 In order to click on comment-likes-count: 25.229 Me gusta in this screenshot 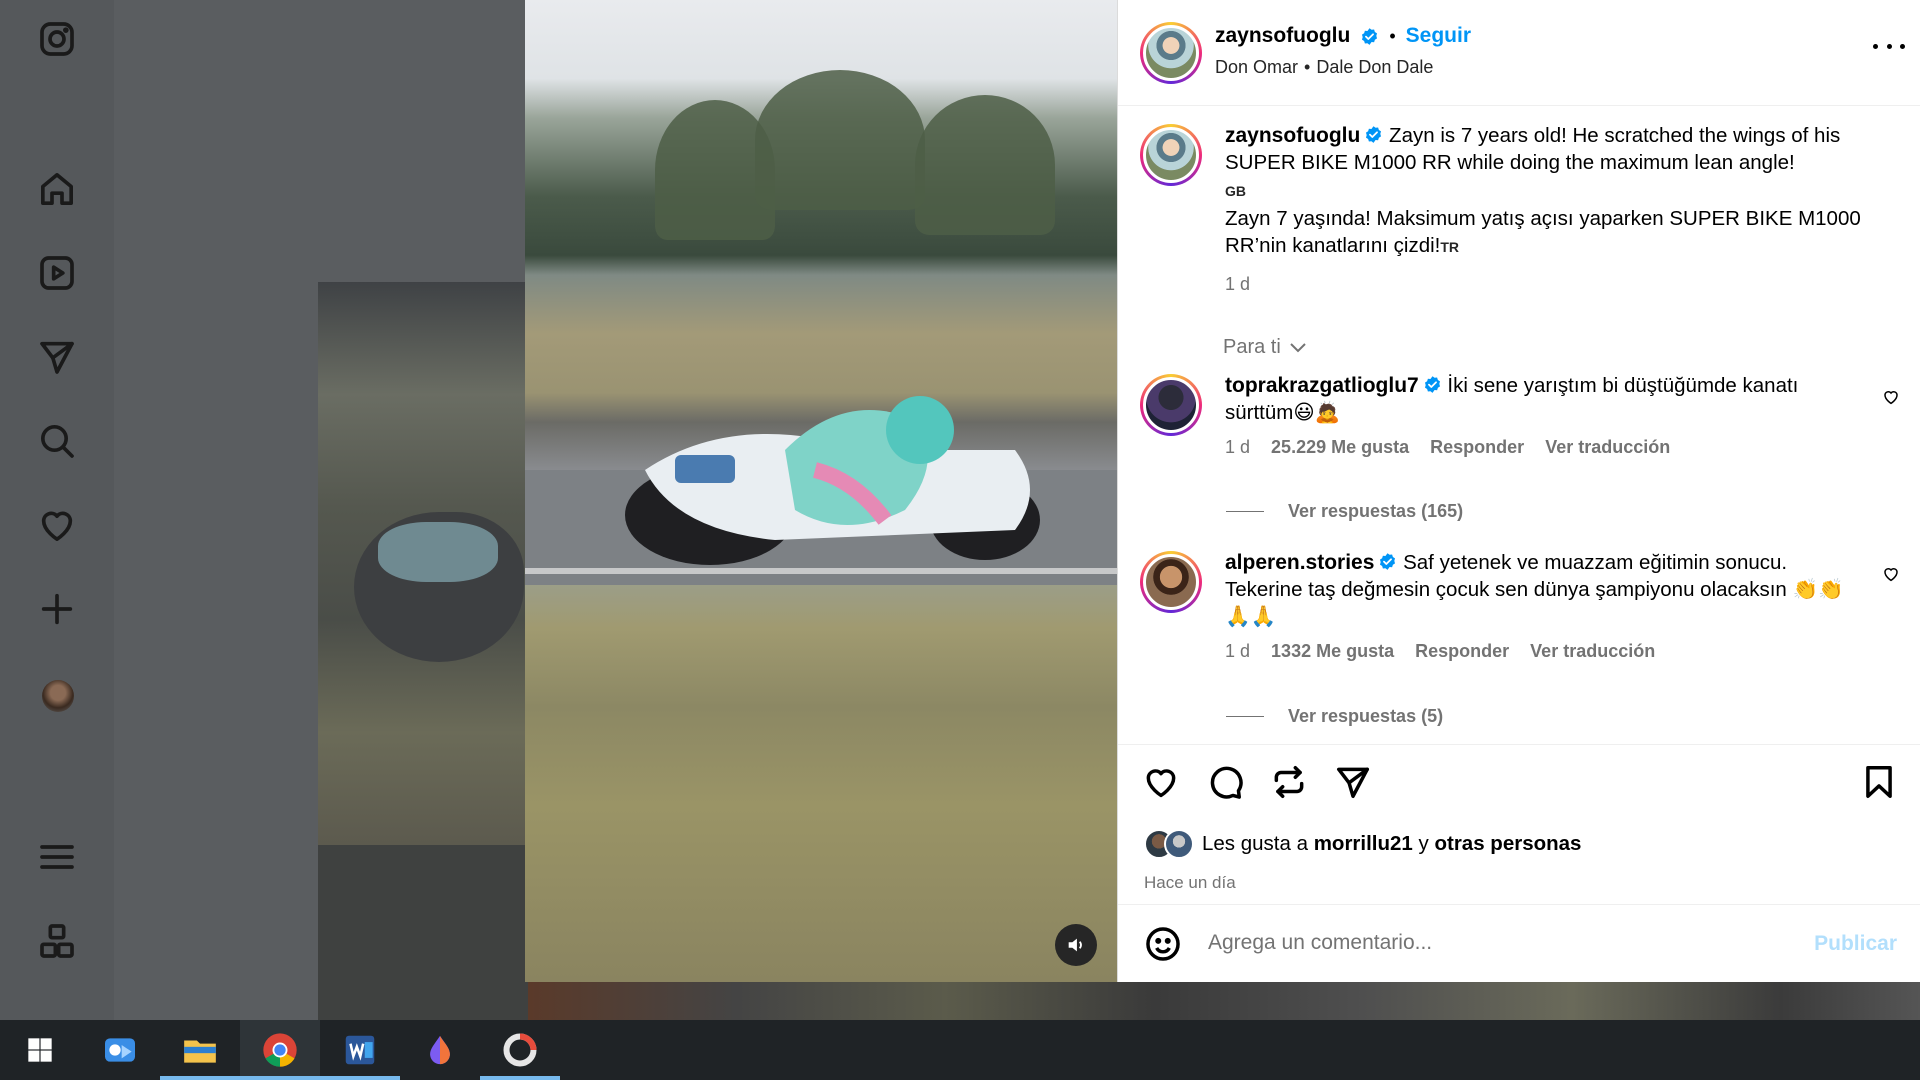, I will do `click(1340, 447)`.